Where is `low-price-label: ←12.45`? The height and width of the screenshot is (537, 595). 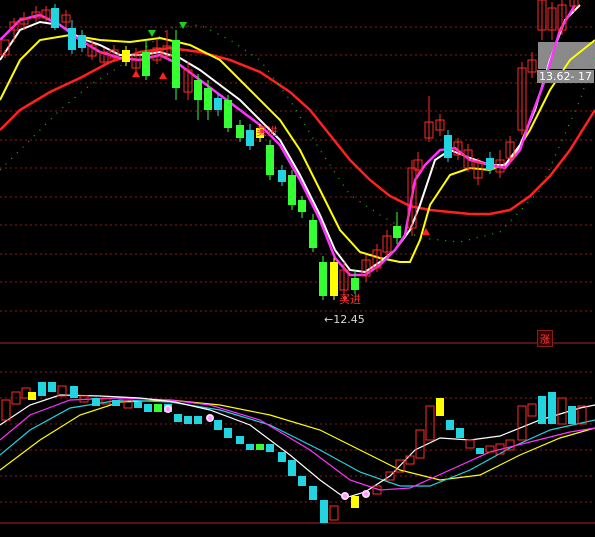
low-price-label: ←12.45 is located at coordinates (344, 319).